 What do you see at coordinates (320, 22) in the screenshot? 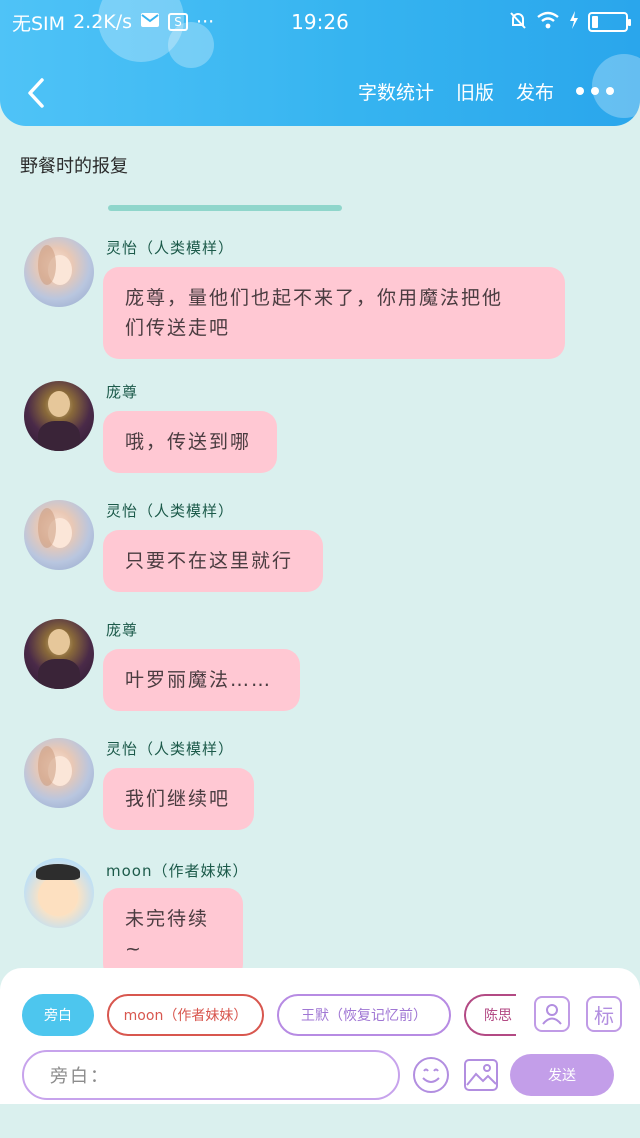
I see `clock: 19:26` at bounding box center [320, 22].